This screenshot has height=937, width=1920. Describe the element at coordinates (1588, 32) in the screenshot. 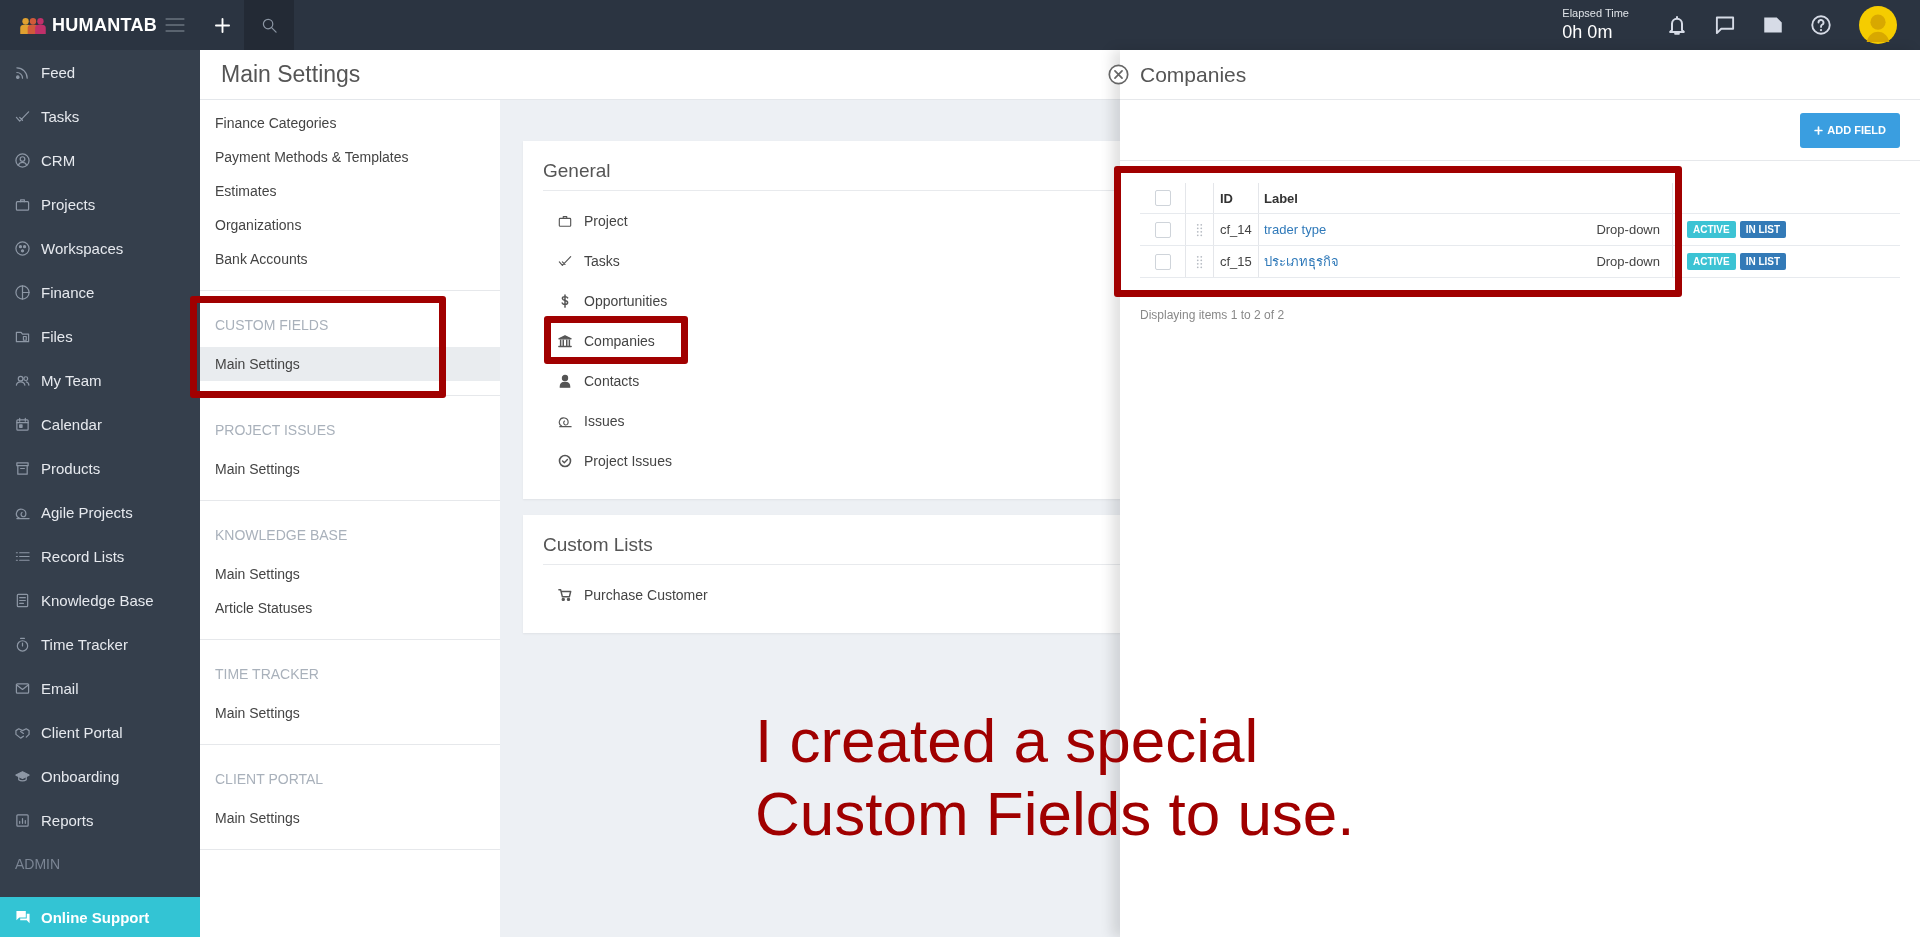

I see `elapsed-time-value: 0h 0m` at that location.